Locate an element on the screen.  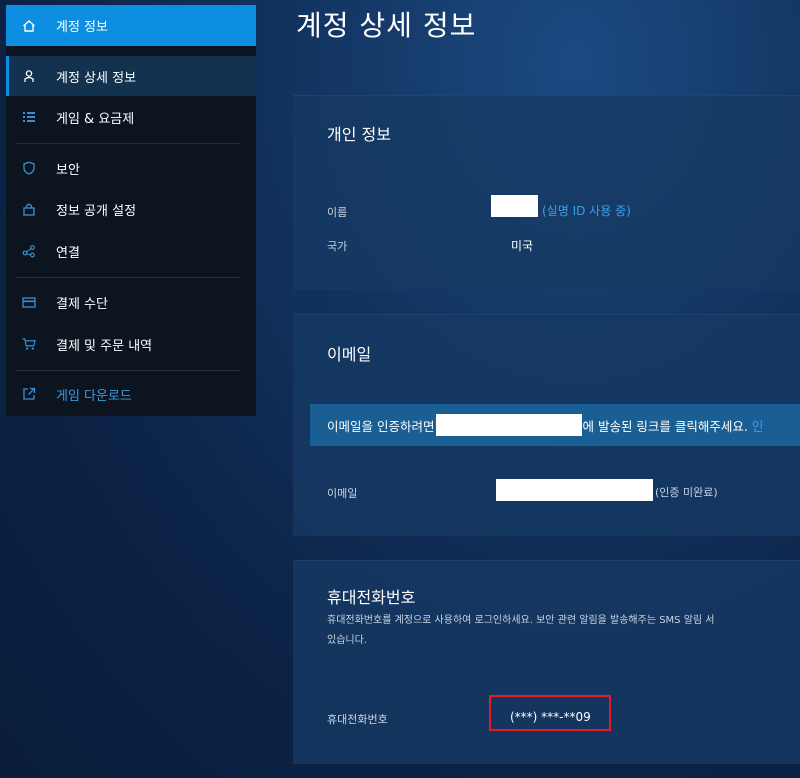
user-icon is located at coordinates (29, 76).